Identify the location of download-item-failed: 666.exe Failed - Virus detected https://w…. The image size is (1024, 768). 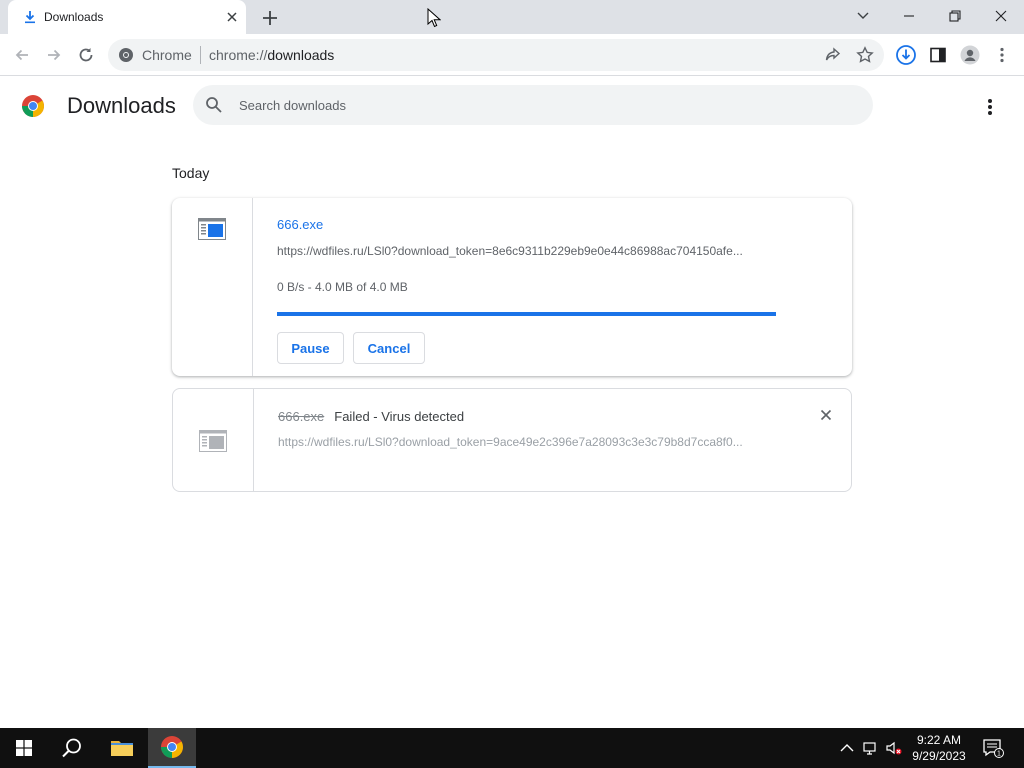
(512, 440).